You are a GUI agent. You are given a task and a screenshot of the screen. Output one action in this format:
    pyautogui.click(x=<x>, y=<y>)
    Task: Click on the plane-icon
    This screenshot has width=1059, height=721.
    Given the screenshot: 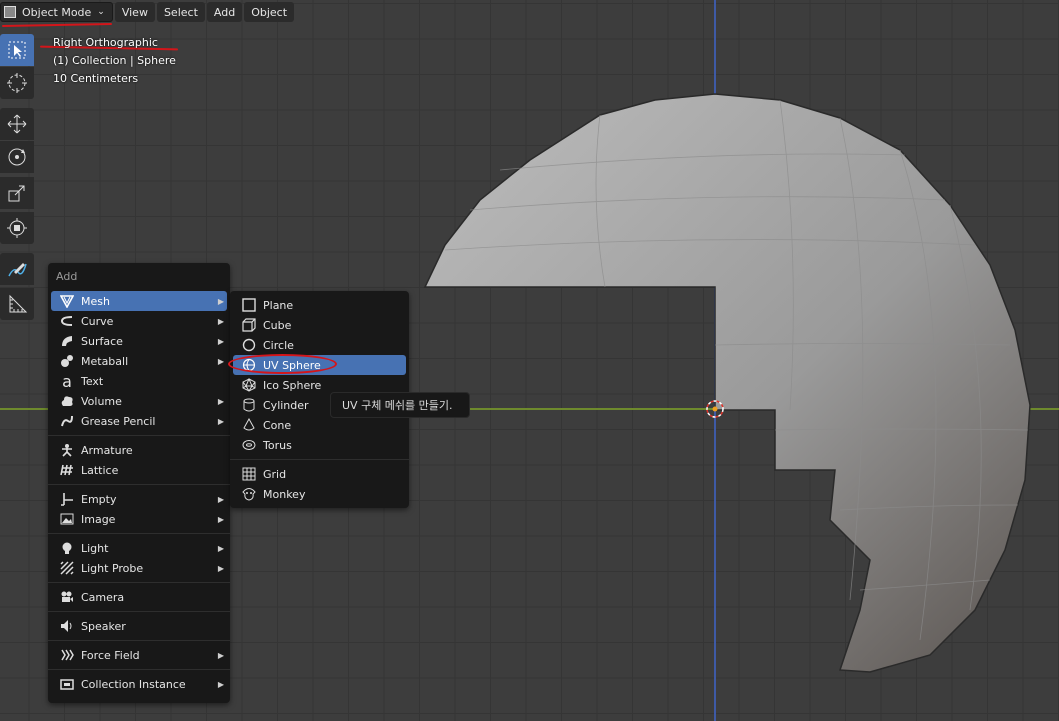 What is the action you would take?
    pyautogui.click(x=249, y=305)
    